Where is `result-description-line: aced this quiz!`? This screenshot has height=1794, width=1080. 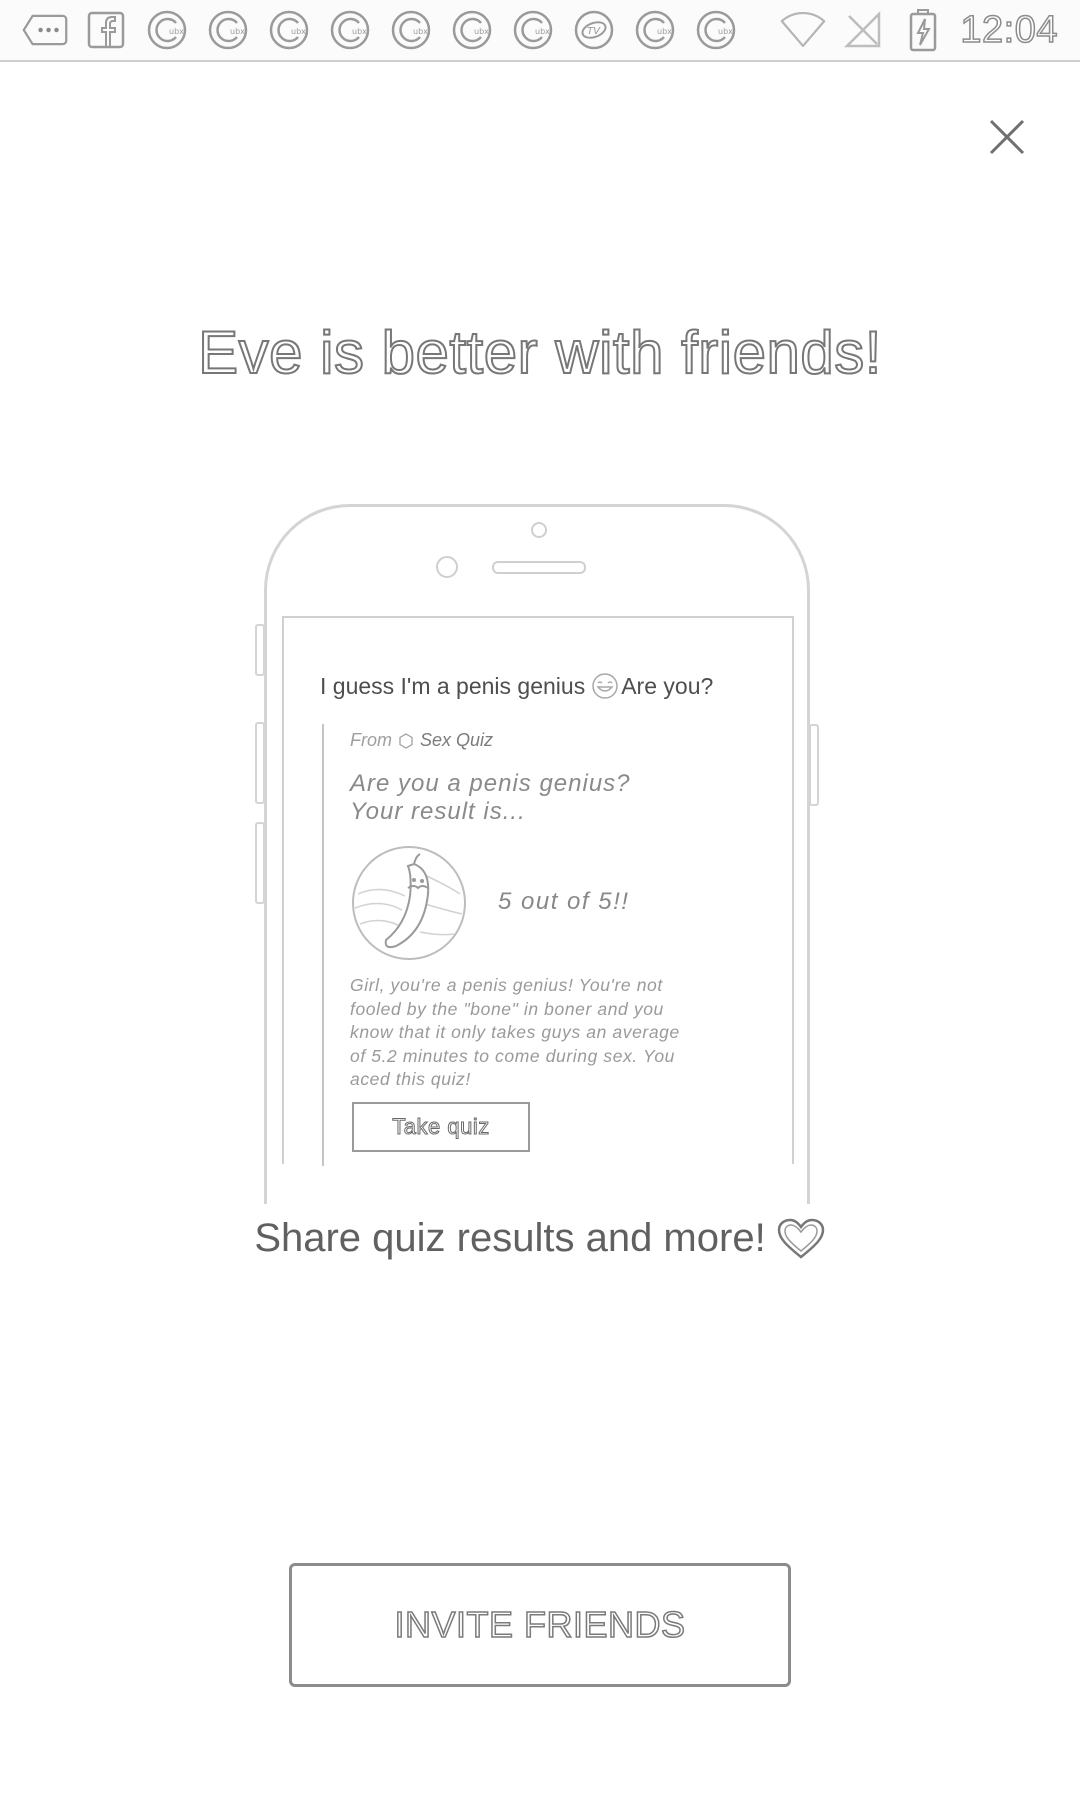
result-description-line: aced this quiz! is located at coordinates (410, 1079).